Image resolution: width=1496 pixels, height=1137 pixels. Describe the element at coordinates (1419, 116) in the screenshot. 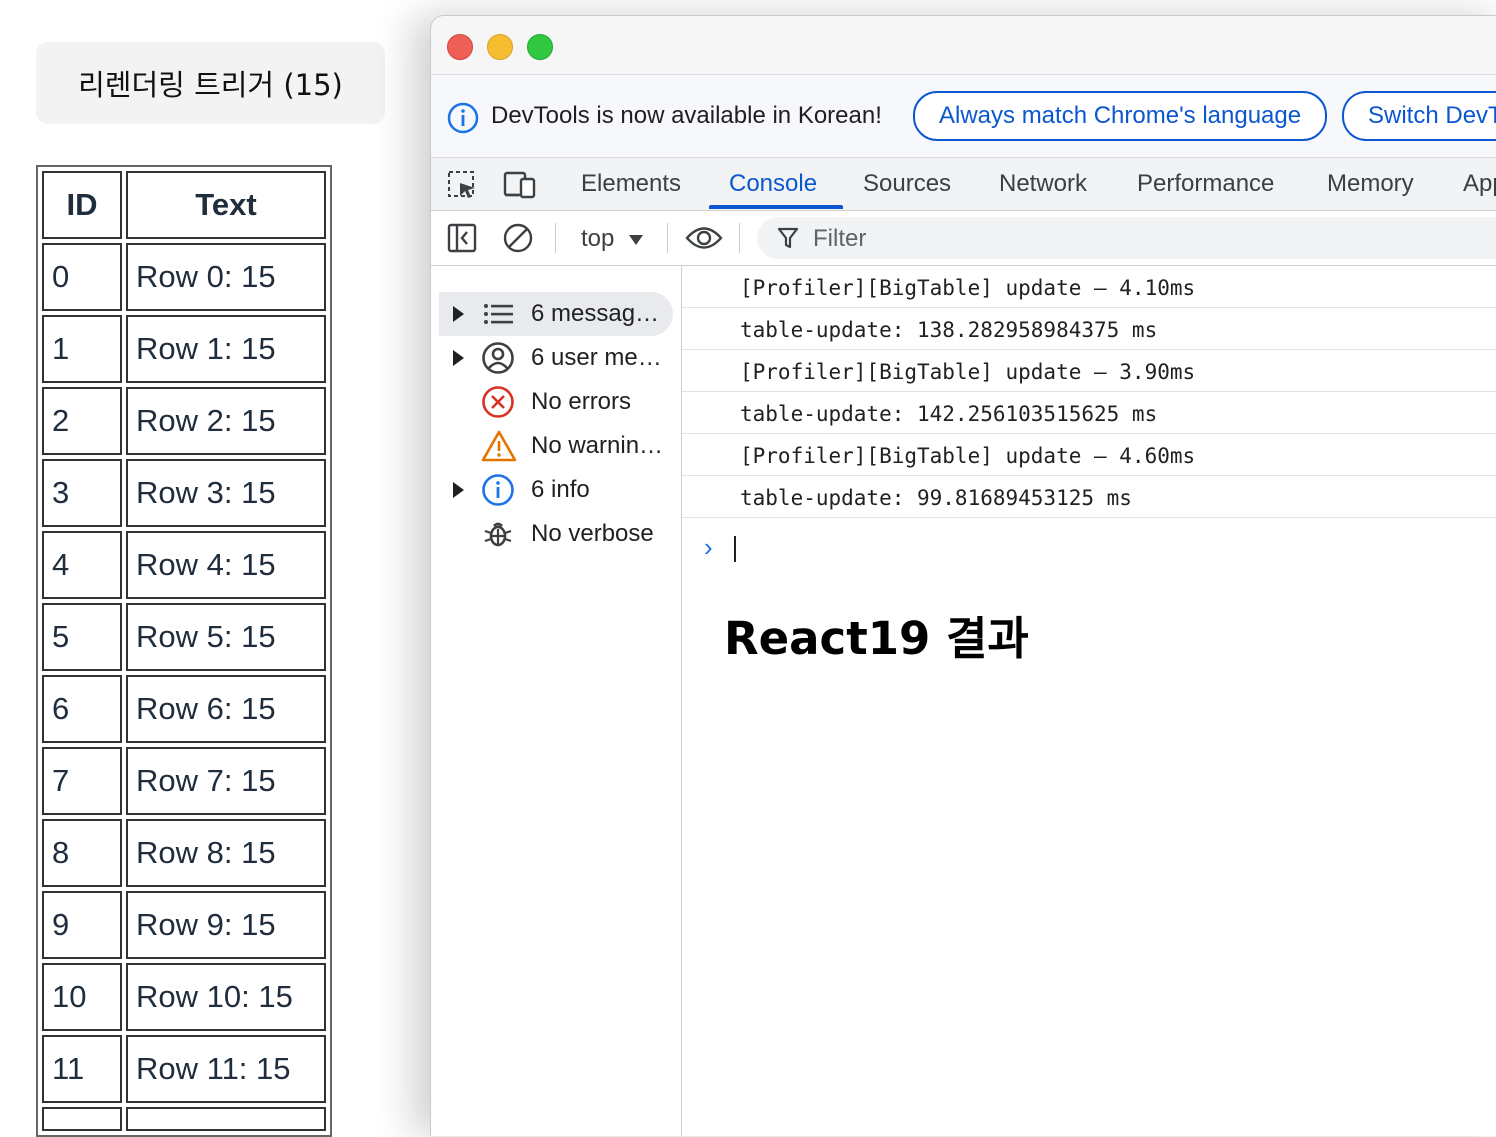

I see `switch-devtools-language-button: Switch DevT` at that location.